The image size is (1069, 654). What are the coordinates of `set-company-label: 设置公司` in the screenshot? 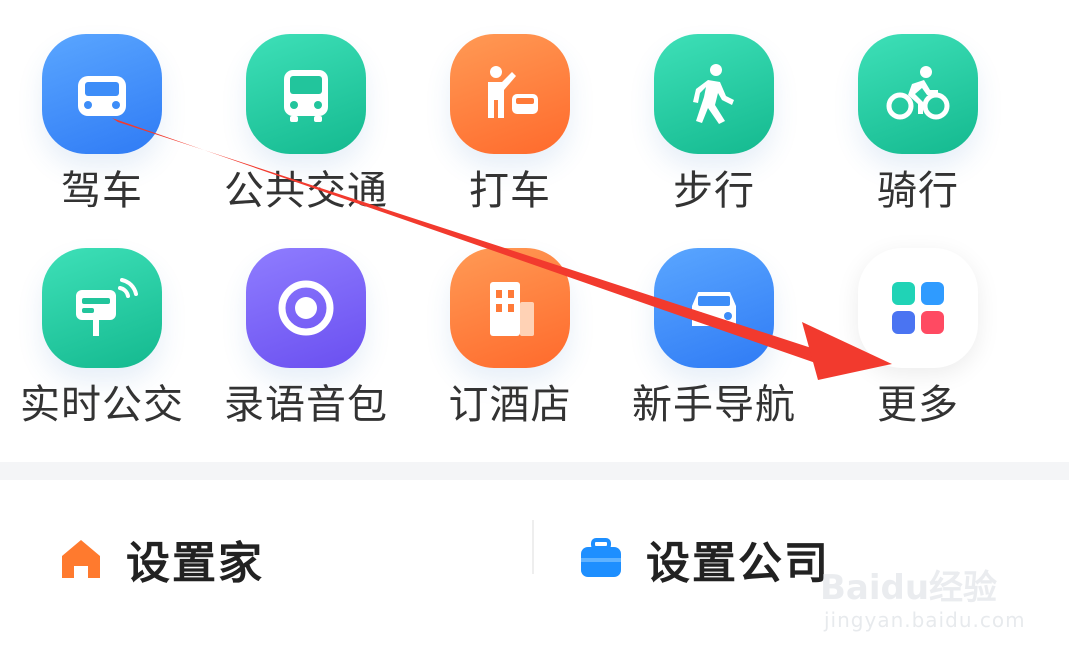 It's located at (738, 563).